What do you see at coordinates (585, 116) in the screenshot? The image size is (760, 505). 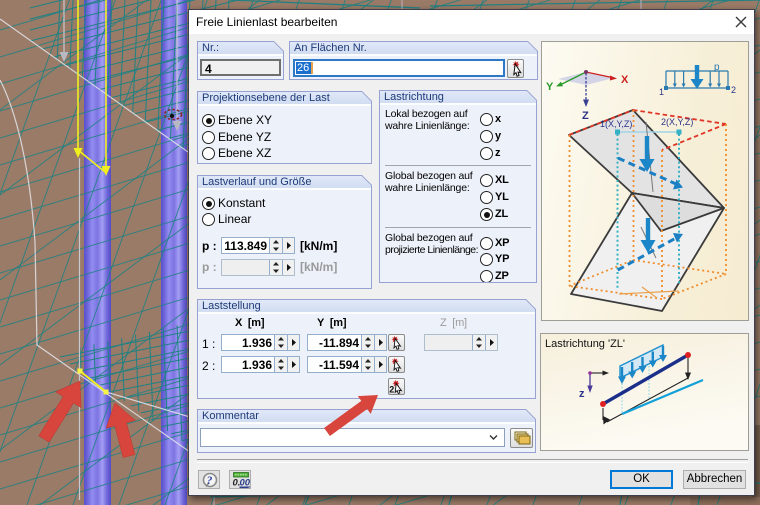 I see `svg-text: Z` at bounding box center [585, 116].